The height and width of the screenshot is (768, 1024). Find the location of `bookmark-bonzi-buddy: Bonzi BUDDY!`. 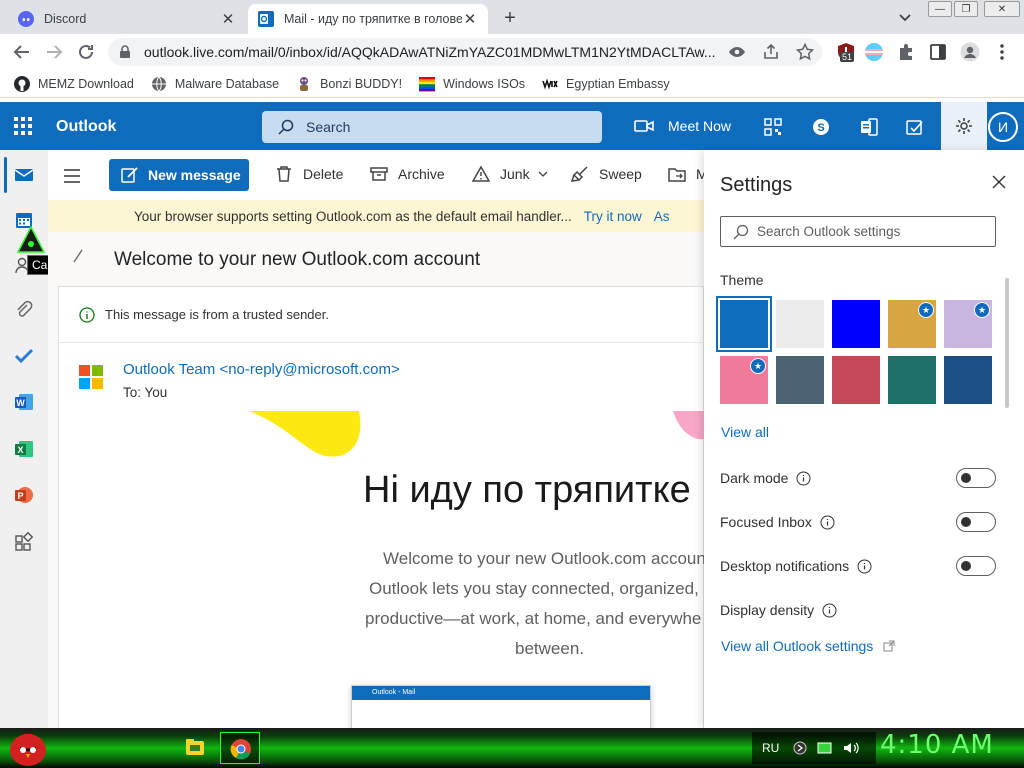

bookmark-bonzi-buddy: Bonzi BUDDY! is located at coordinates (349, 84).